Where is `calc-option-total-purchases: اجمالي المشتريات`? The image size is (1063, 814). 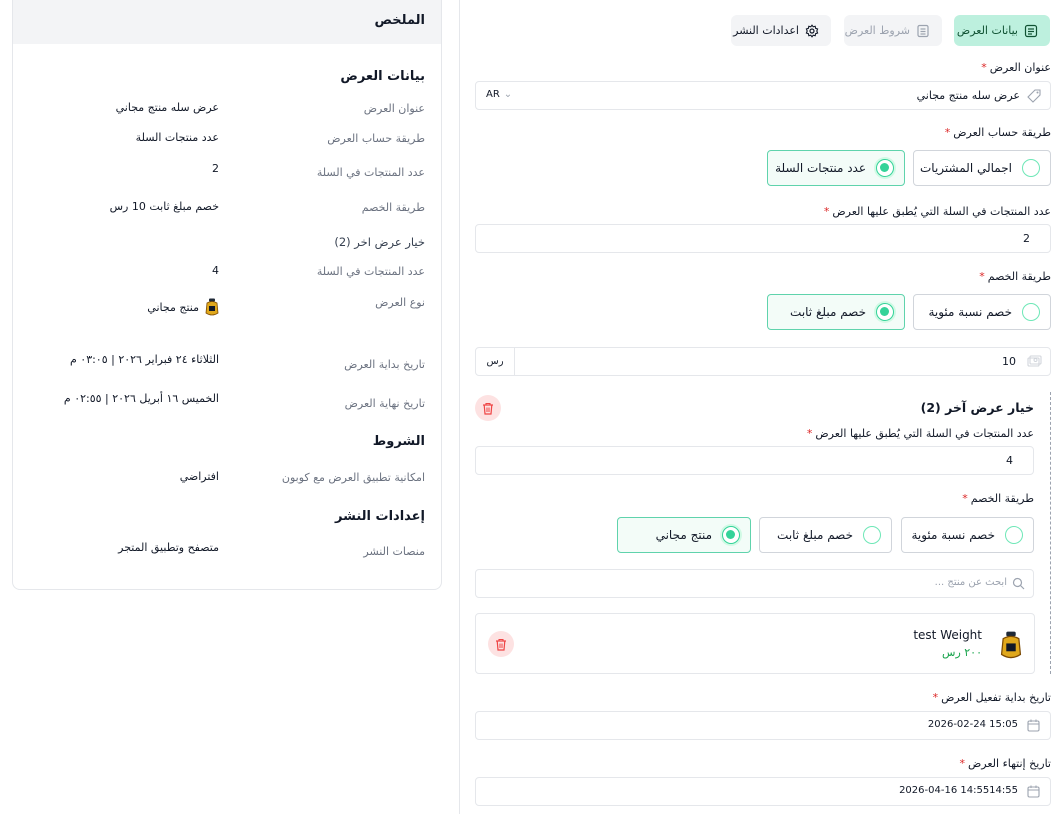
calc-option-total-purchases: اجمالي المشتريات is located at coordinates (982, 168).